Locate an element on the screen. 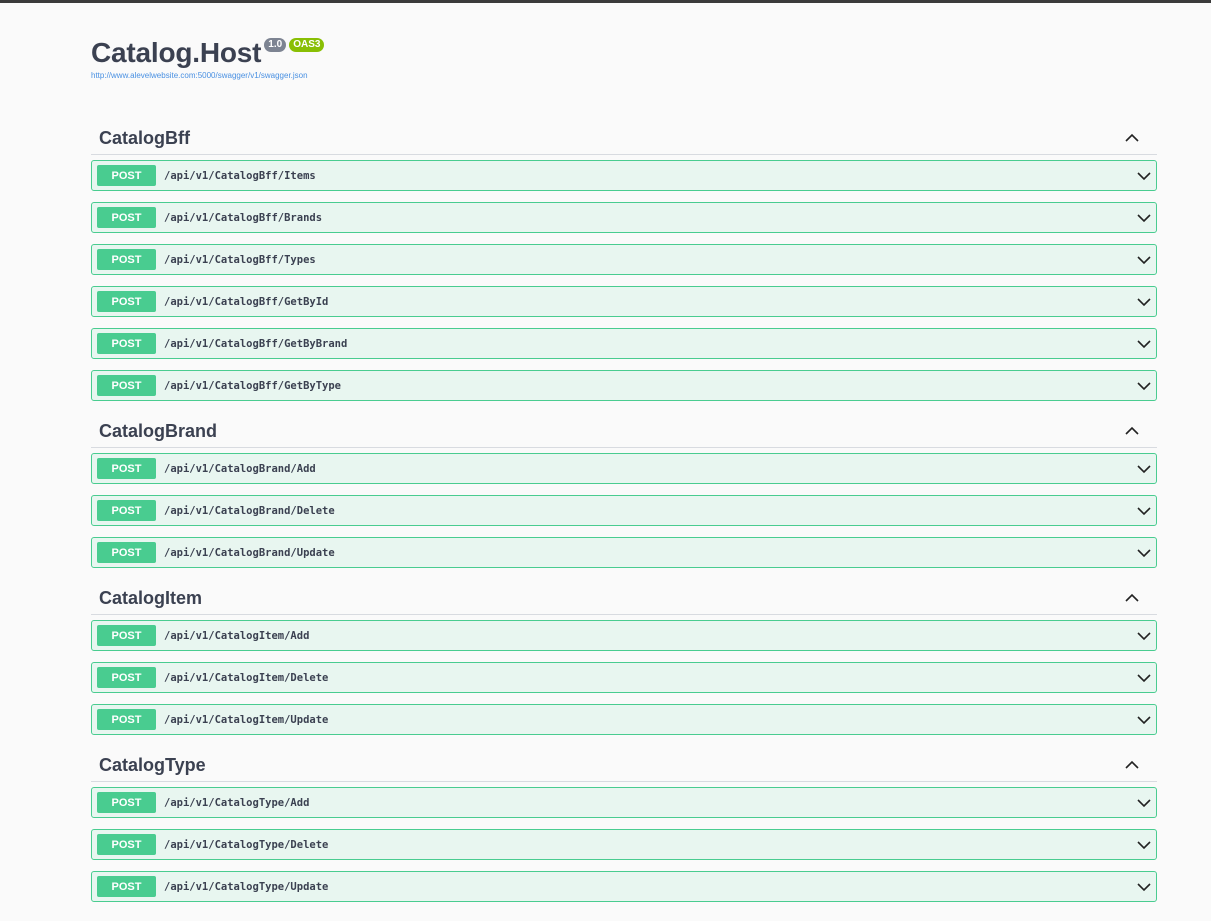 The height and width of the screenshot is (921, 1211). operation-path: /api/v1/CatalogType/Update is located at coordinates (246, 886).